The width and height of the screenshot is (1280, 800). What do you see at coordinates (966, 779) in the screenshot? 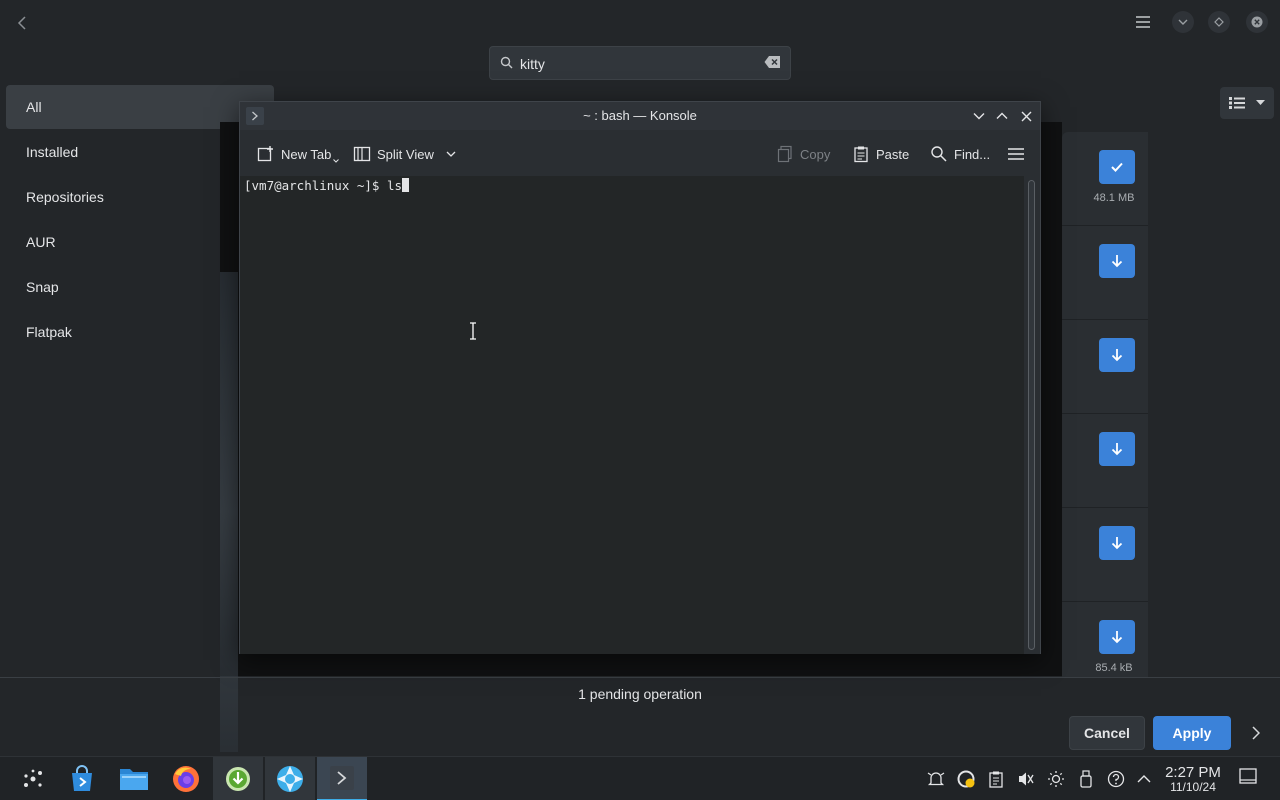
I see `update-notifier-icon` at bounding box center [966, 779].